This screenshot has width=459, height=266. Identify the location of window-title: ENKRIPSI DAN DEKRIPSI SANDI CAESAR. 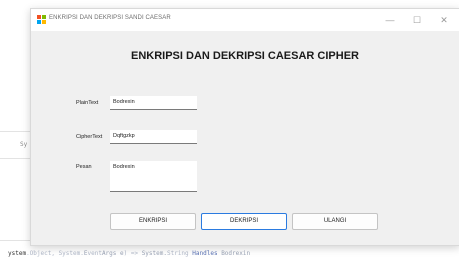
(110, 18).